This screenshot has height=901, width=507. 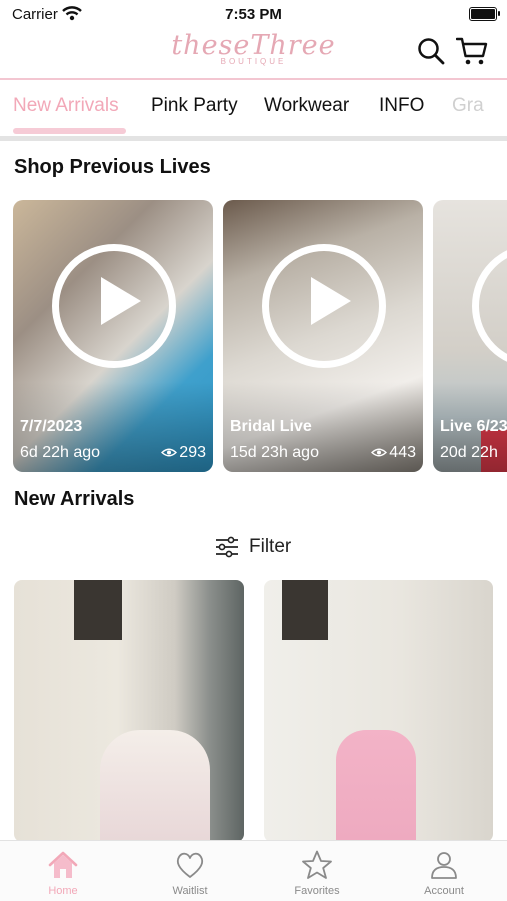 I want to click on status-bar: Carrier 7:53 PM, so click(x=253, y=14).